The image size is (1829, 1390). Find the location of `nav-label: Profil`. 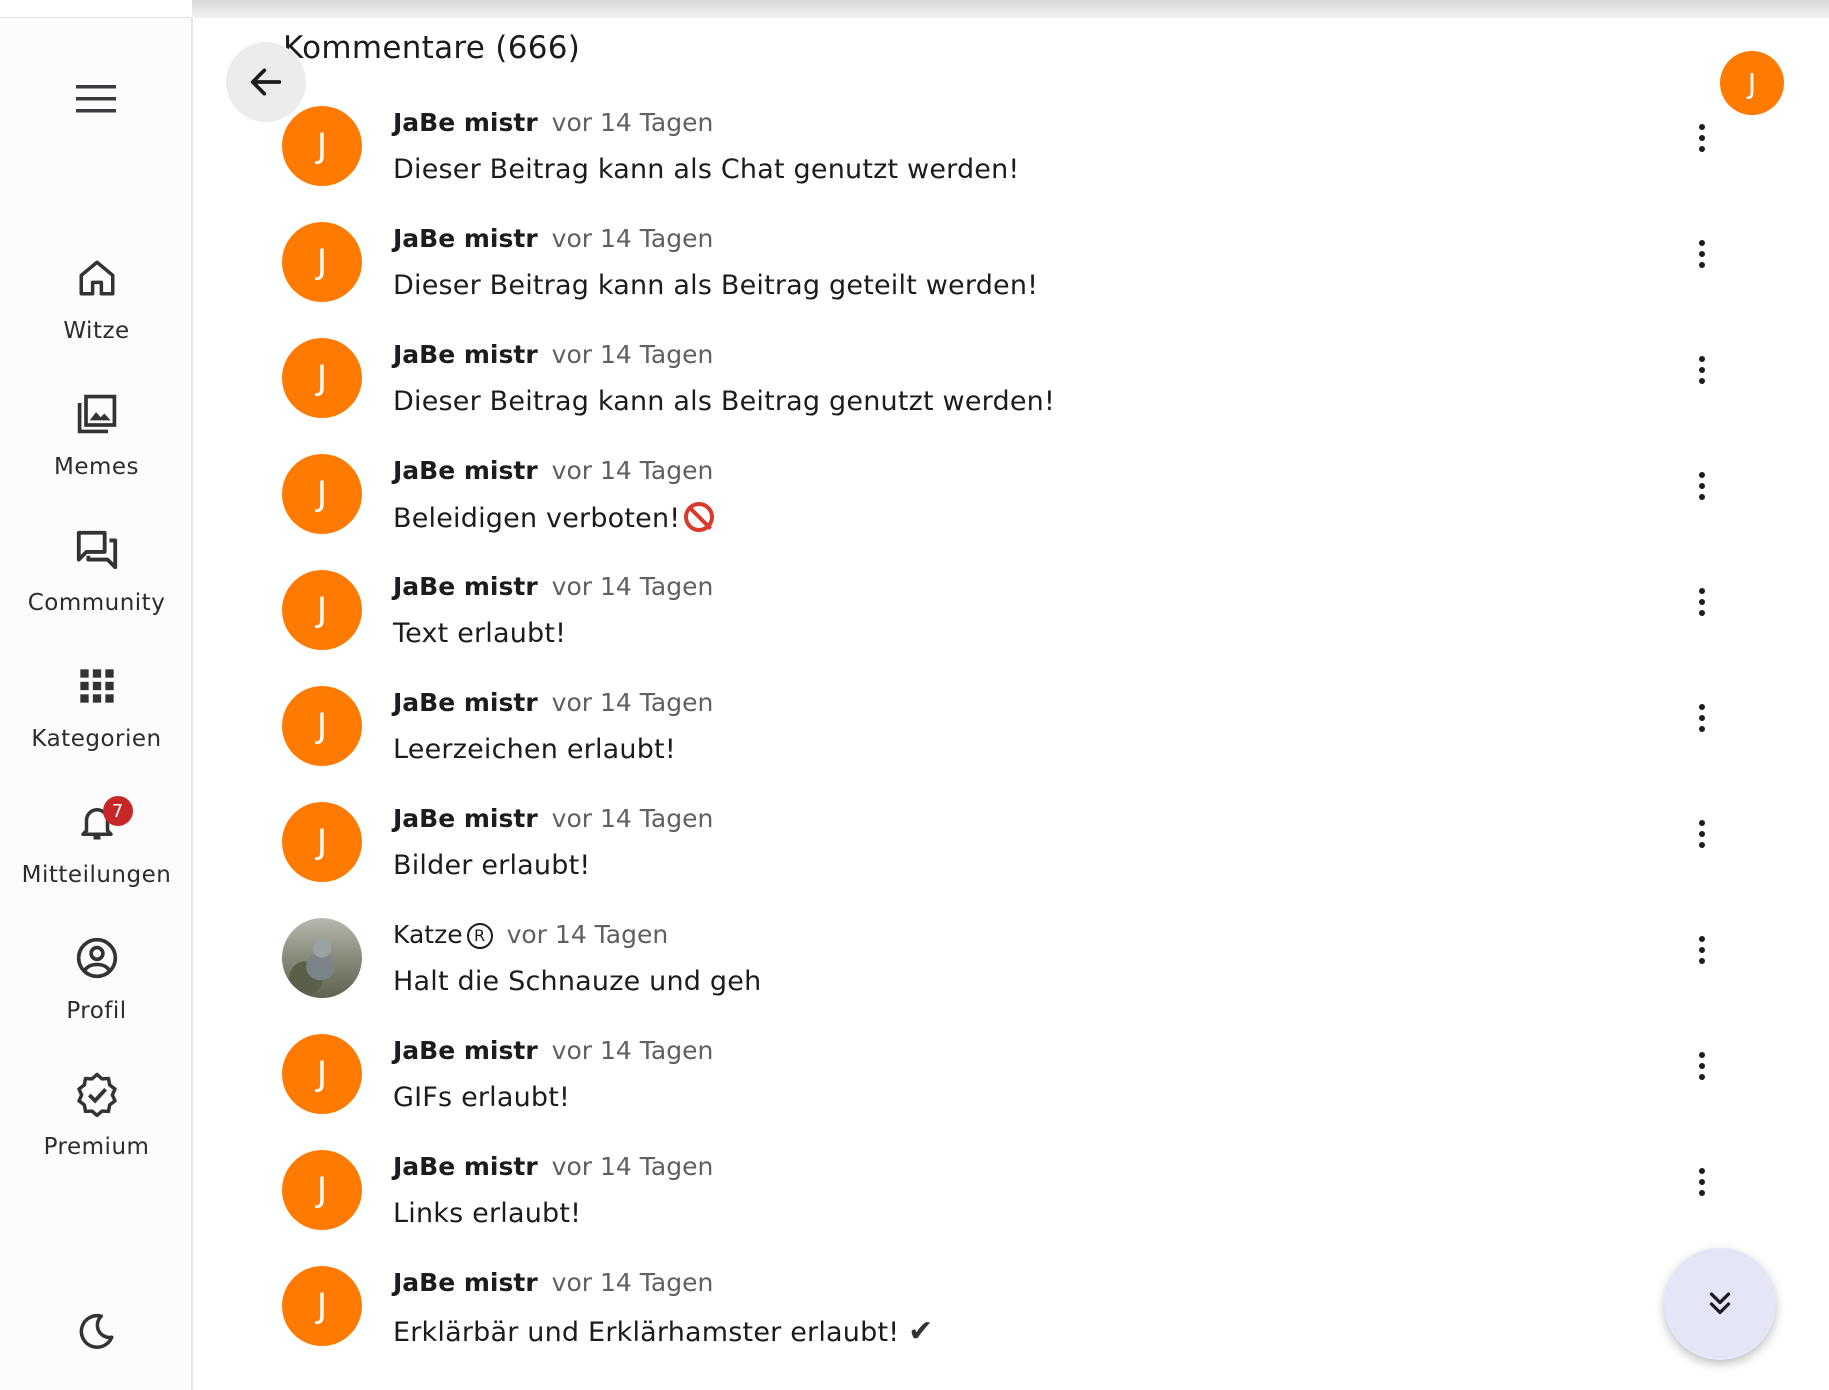

nav-label: Profil is located at coordinates (96, 1011).